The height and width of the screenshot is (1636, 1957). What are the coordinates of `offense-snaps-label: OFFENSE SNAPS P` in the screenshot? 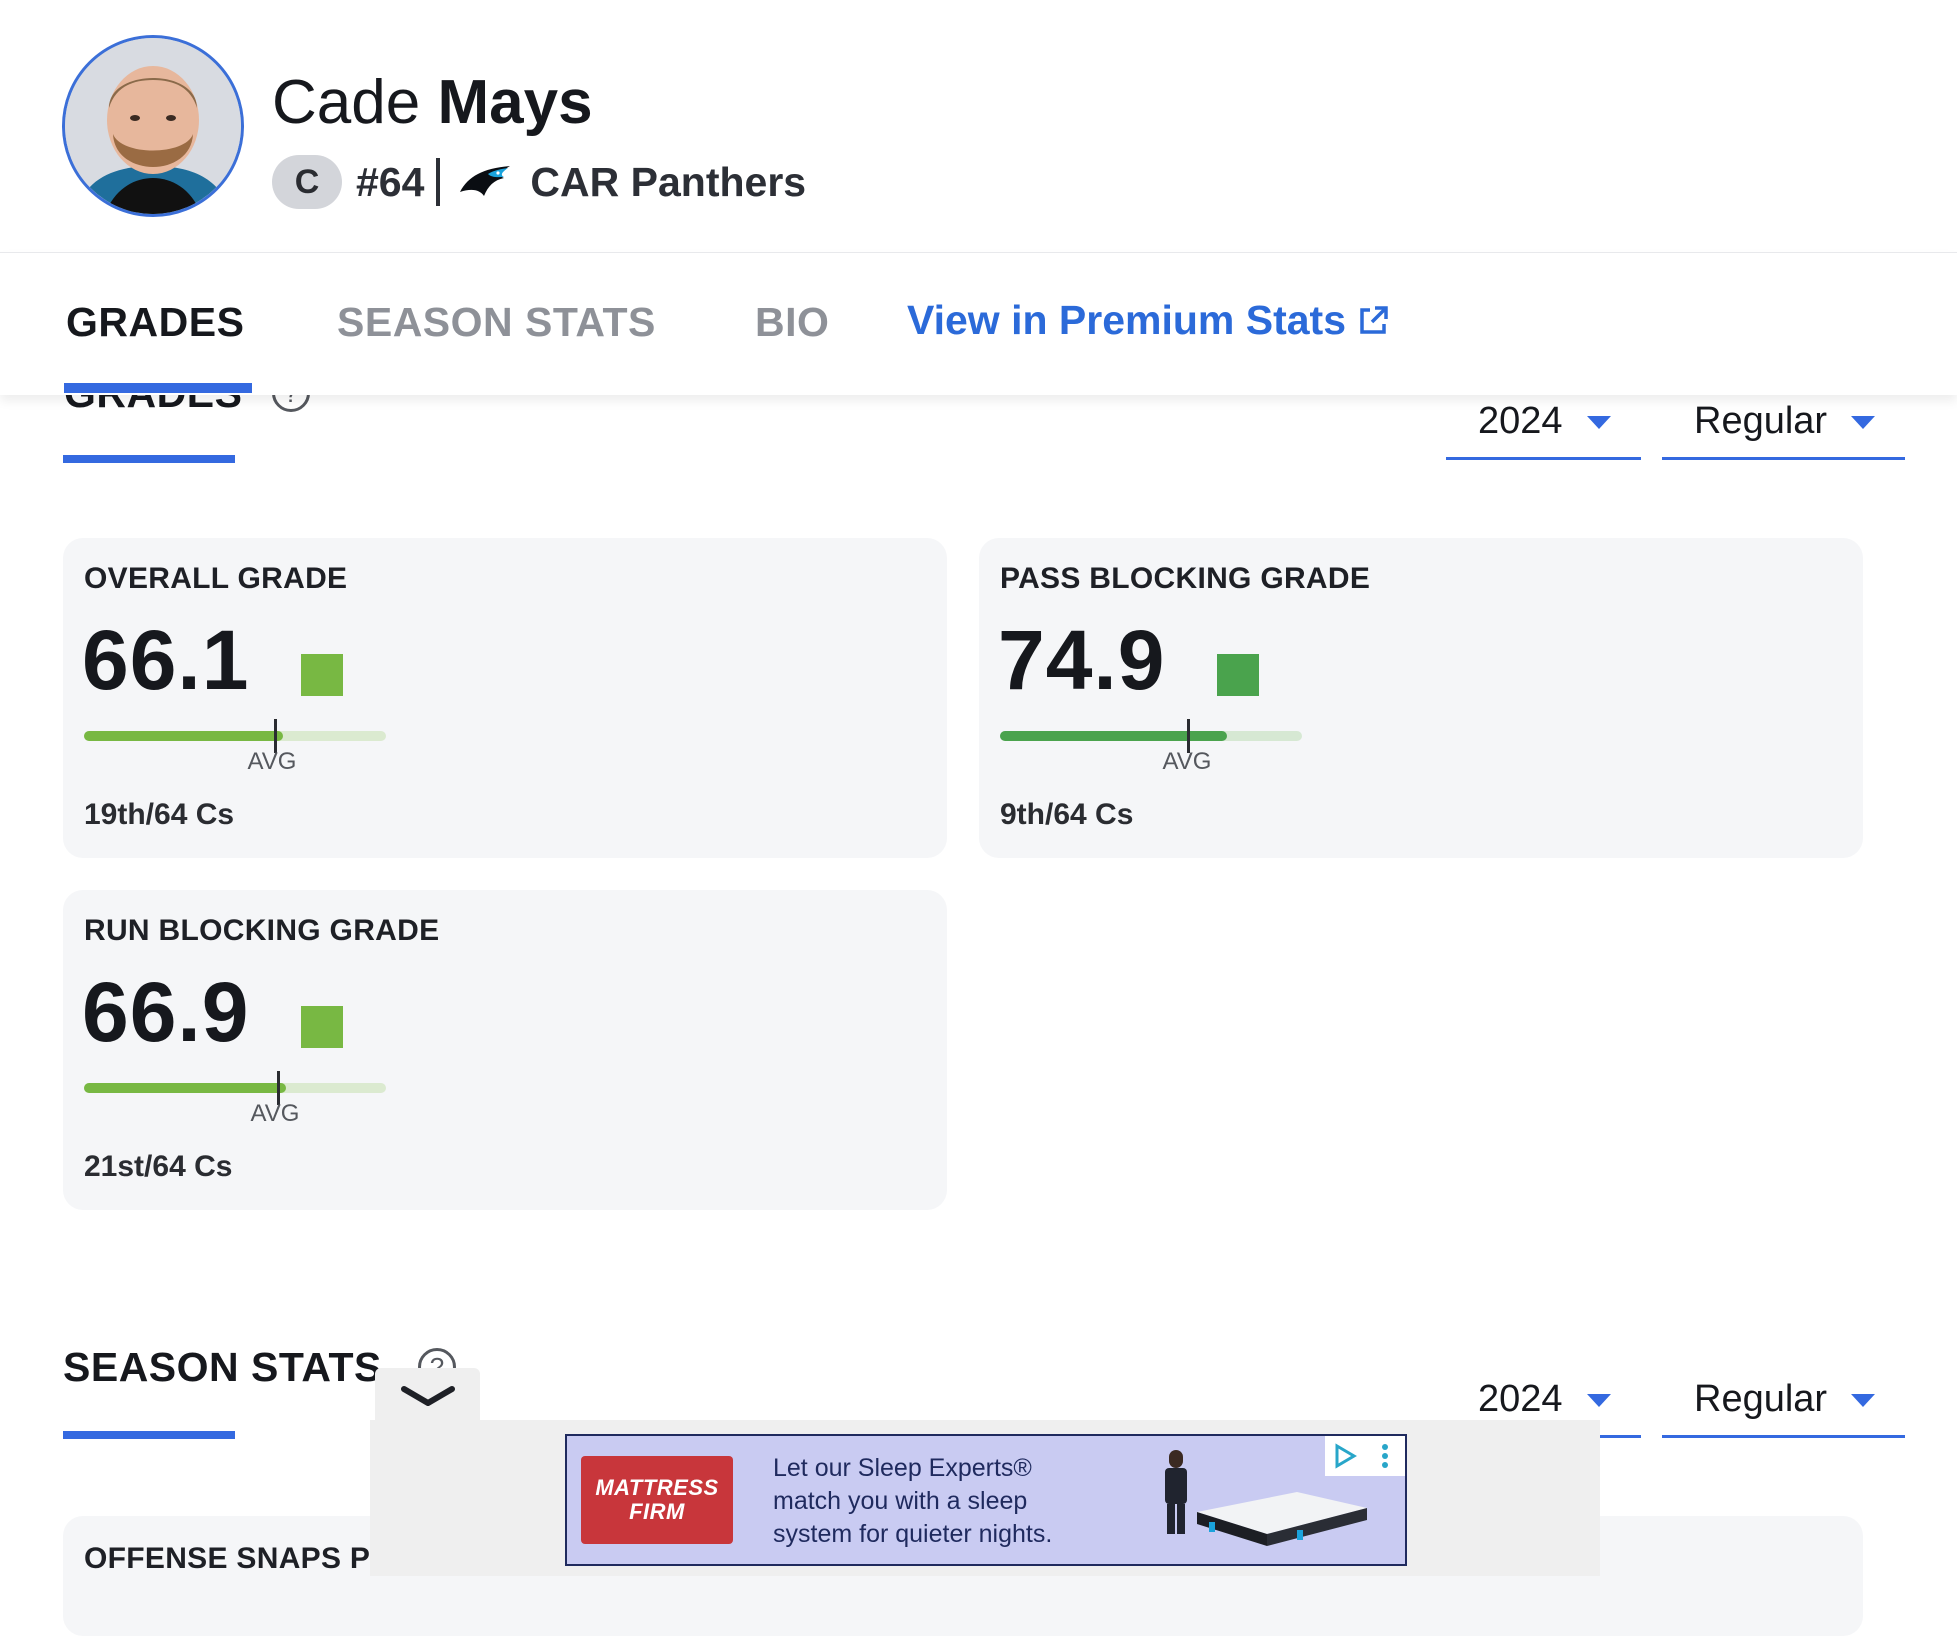 It's located at (227, 1558).